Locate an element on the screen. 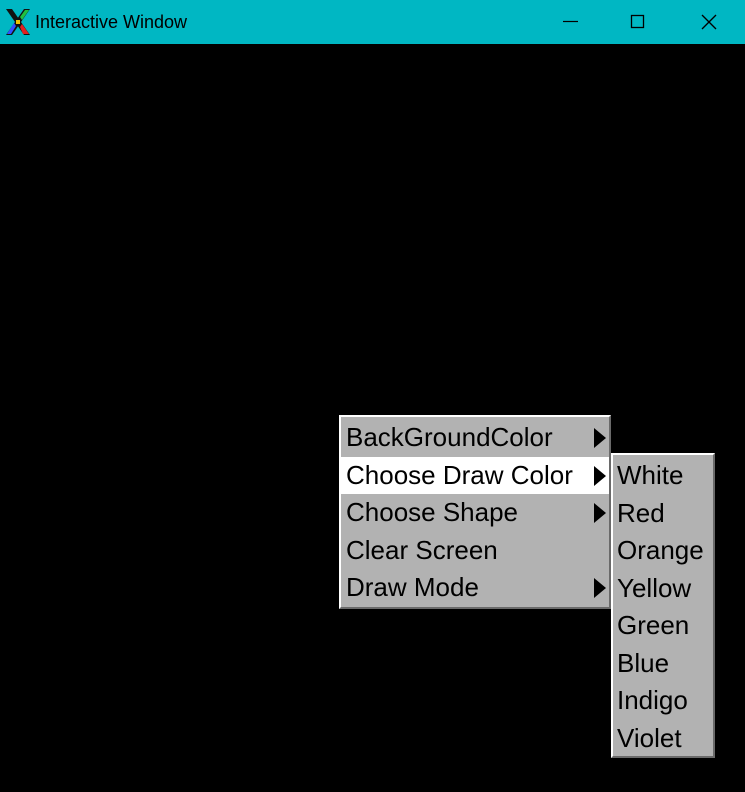 Image resolution: width=745 pixels, height=792 pixels. menu-item-label: White is located at coordinates (650, 475).